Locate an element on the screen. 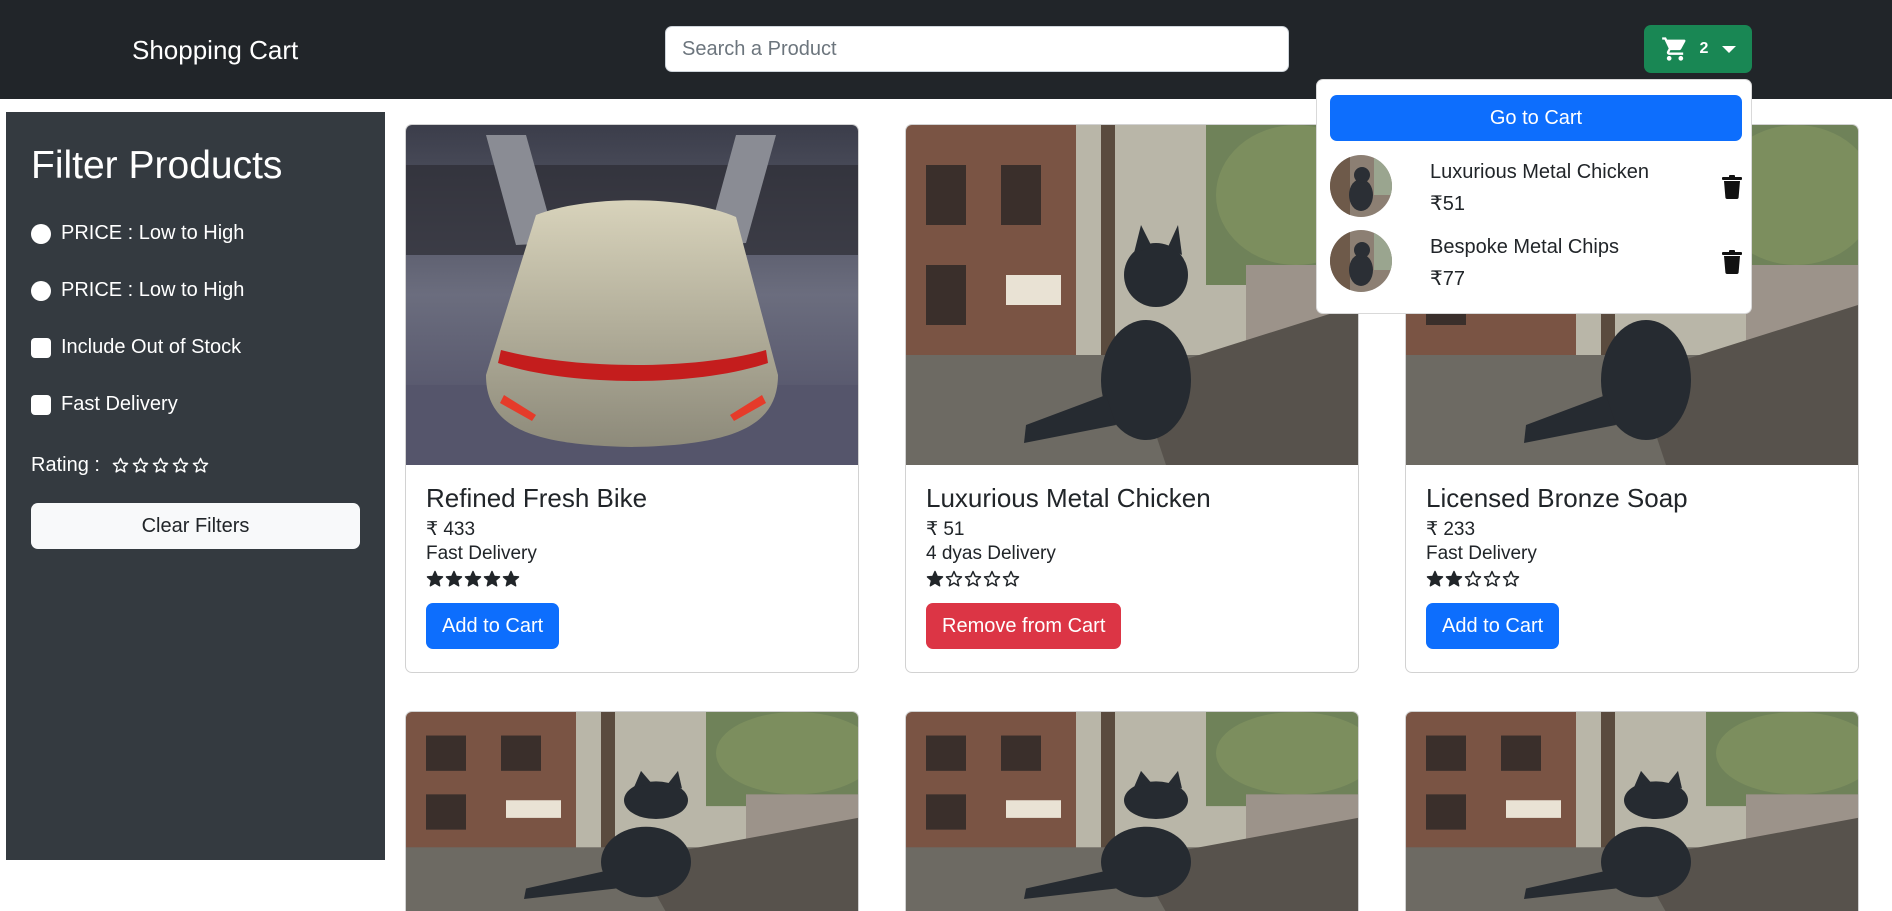 The width and height of the screenshot is (1892, 911). cart-item-price: ₹51 is located at coordinates (1447, 204).